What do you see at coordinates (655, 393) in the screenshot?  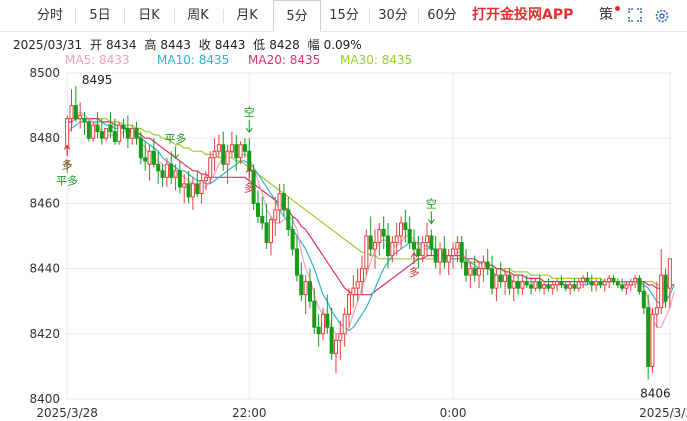 I see `min-price-label: 8406` at bounding box center [655, 393].